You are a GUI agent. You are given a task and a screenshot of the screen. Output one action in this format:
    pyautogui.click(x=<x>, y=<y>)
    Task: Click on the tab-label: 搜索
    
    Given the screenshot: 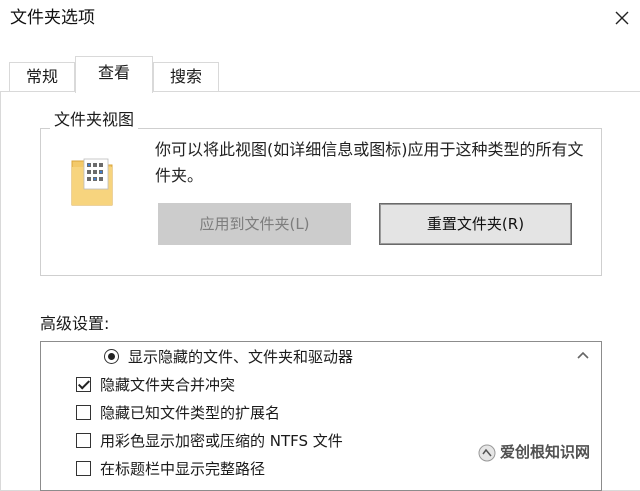 What is the action you would take?
    pyautogui.click(x=185, y=76)
    